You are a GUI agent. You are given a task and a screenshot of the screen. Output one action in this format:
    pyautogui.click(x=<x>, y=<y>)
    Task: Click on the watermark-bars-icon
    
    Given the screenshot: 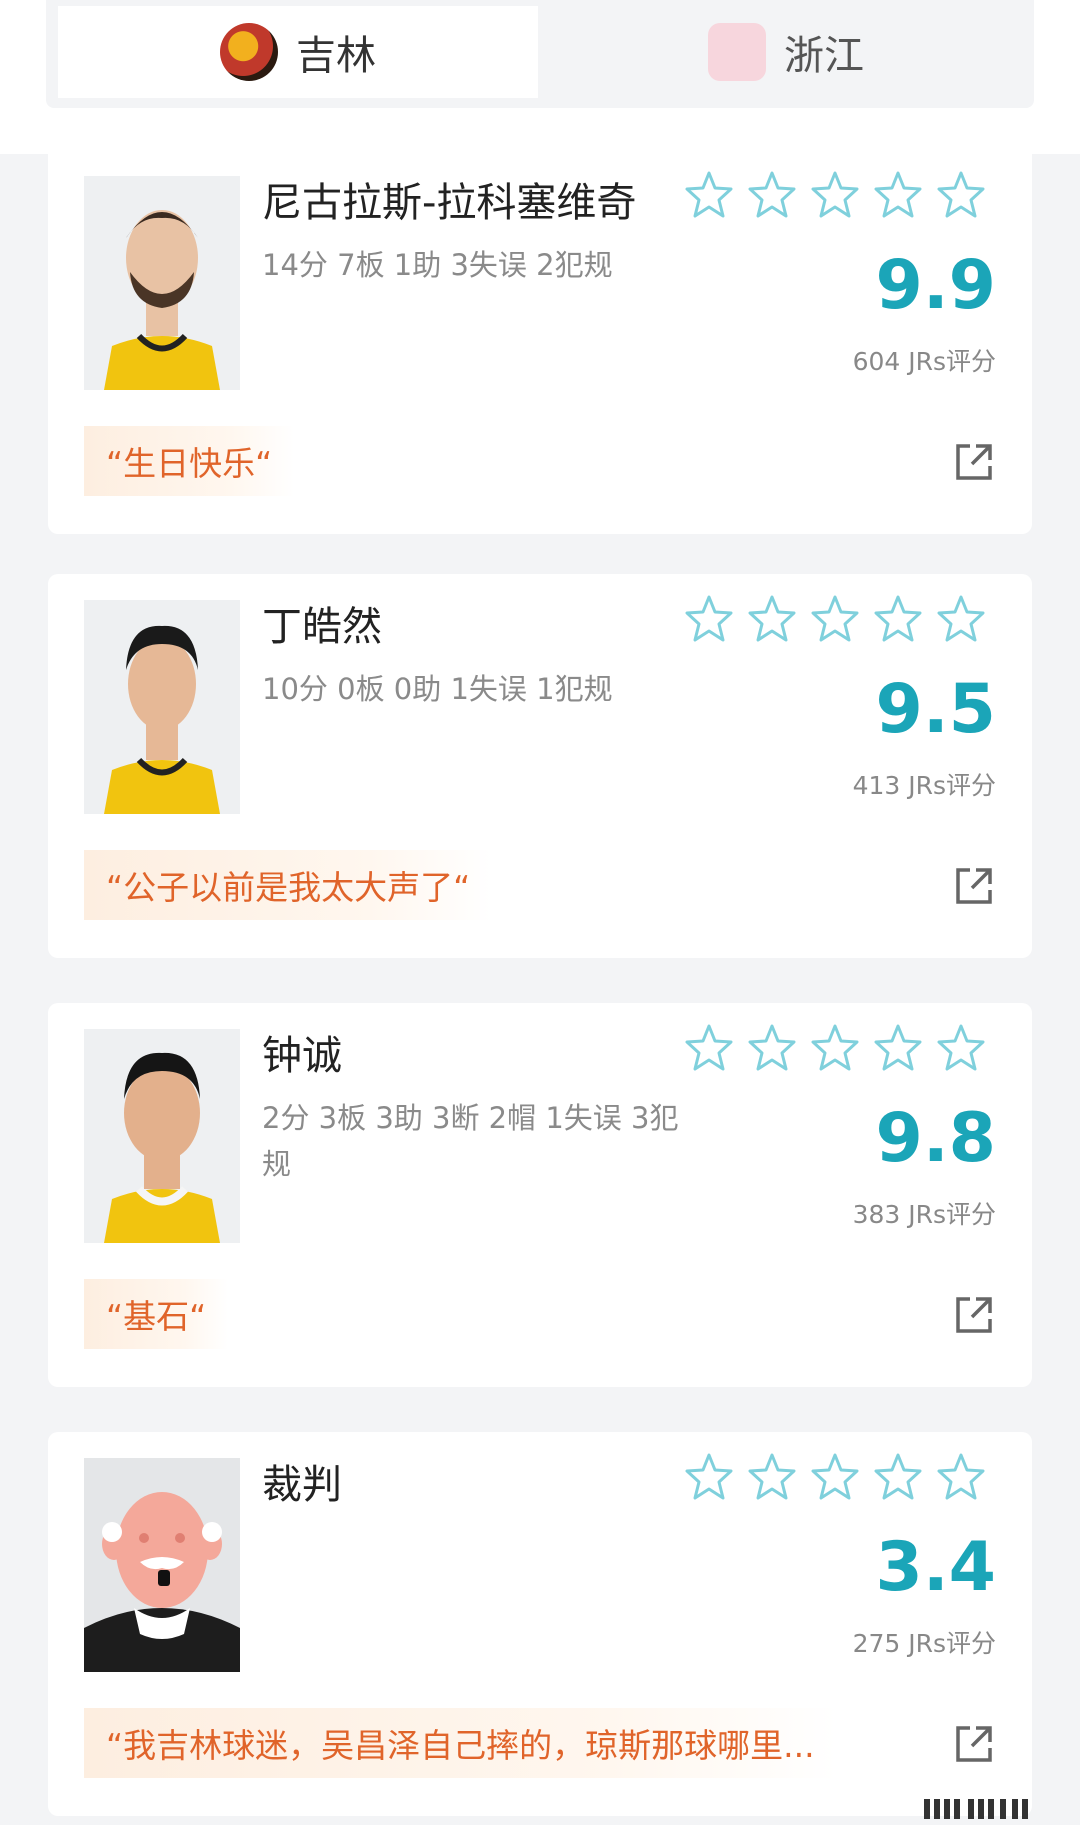 What is the action you would take?
    pyautogui.click(x=976, y=1809)
    